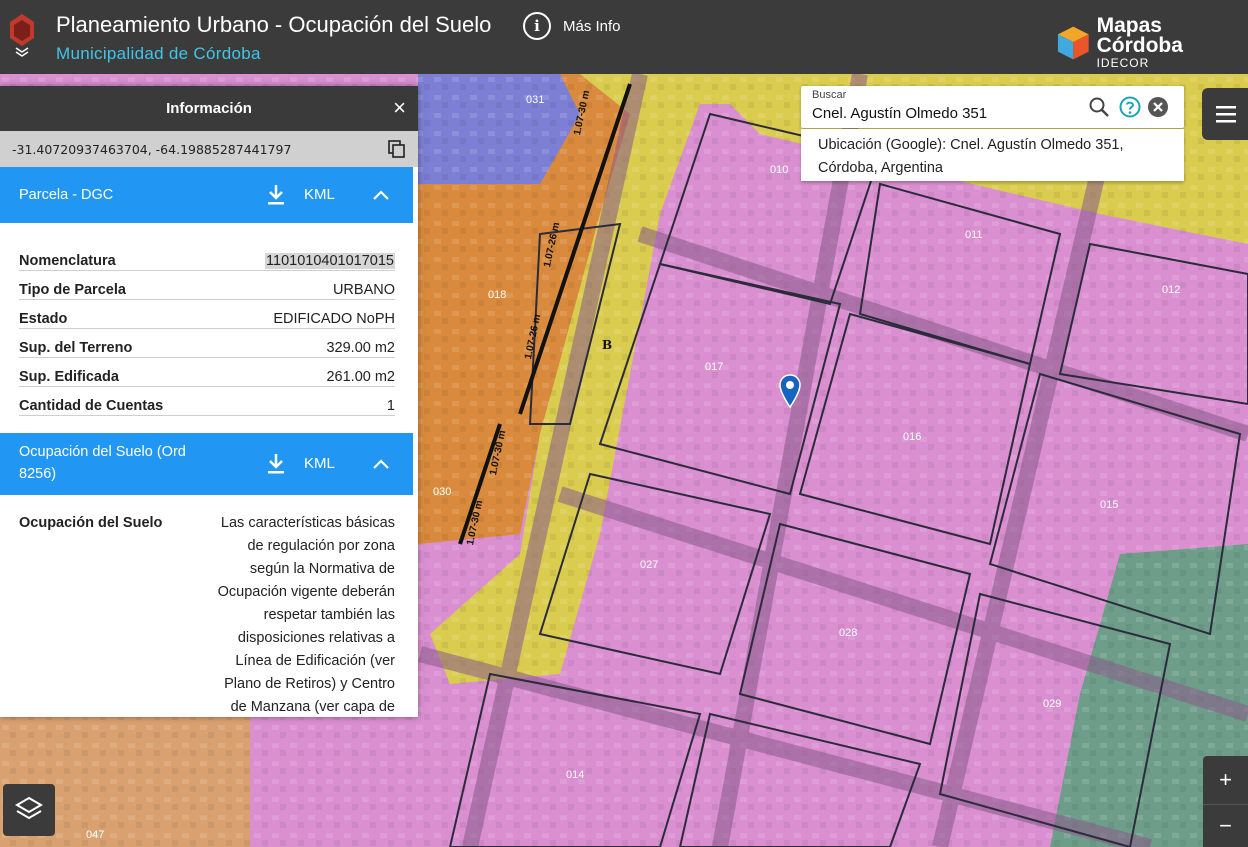 The height and width of the screenshot is (847, 1248). Describe the element at coordinates (330, 261) in the screenshot. I see `attribute-value: 1101010401017015` at that location.